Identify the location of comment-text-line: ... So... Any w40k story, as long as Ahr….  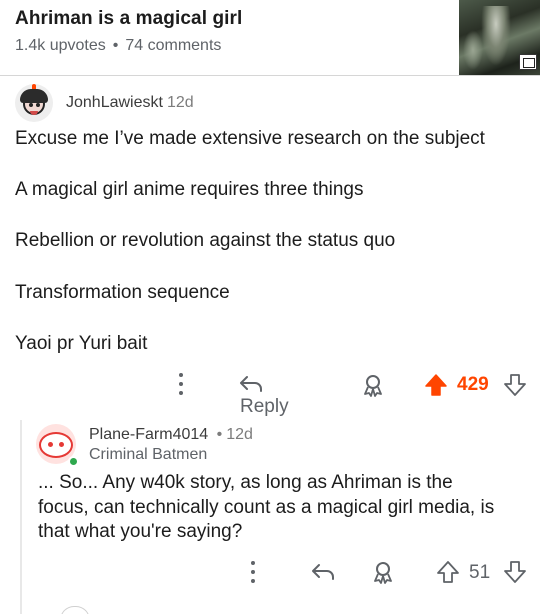
(245, 482).